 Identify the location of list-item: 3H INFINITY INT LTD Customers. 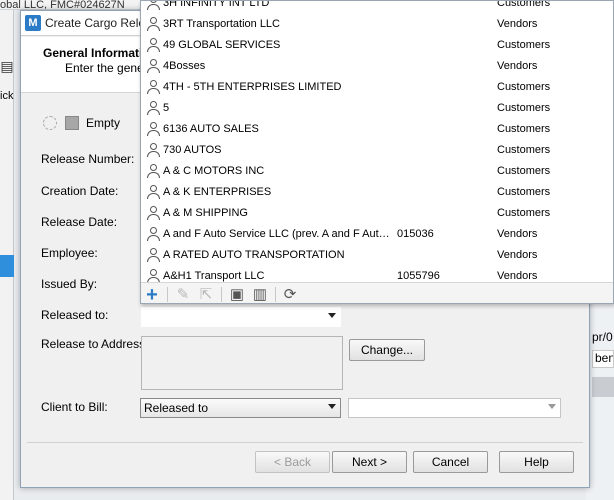
(377, 7).